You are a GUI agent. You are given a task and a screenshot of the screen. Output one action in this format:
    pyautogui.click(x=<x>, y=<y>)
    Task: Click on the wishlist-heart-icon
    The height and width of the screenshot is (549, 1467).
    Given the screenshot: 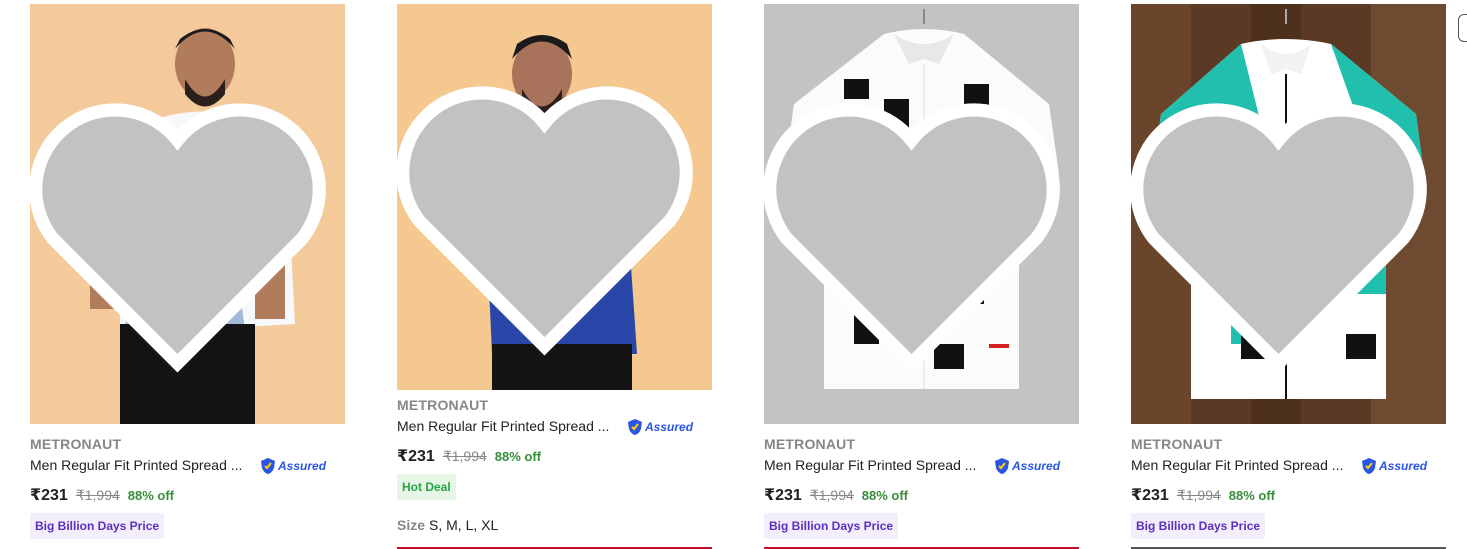 What is the action you would take?
    pyautogui.click(x=549, y=206)
    